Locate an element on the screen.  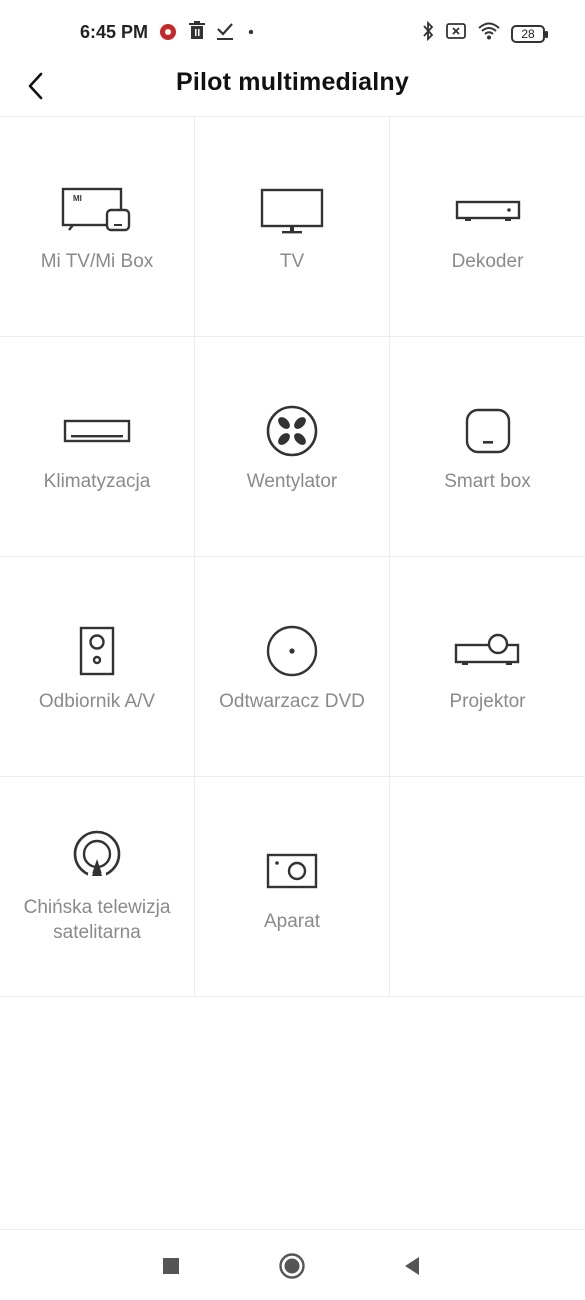
device-wentylator: Wentylator is located at coordinates (292, 447).